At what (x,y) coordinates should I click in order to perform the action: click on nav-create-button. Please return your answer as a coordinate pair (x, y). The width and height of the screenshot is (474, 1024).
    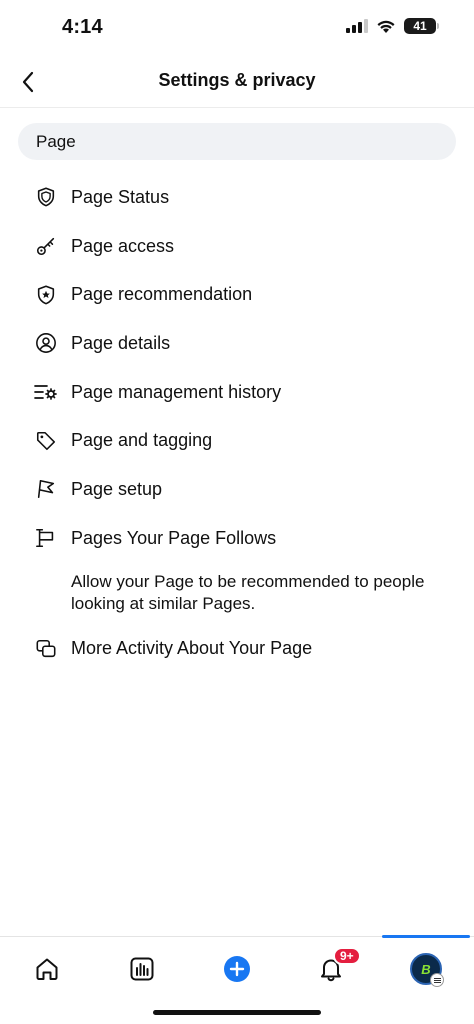
    Looking at the image, I should click on (237, 969).